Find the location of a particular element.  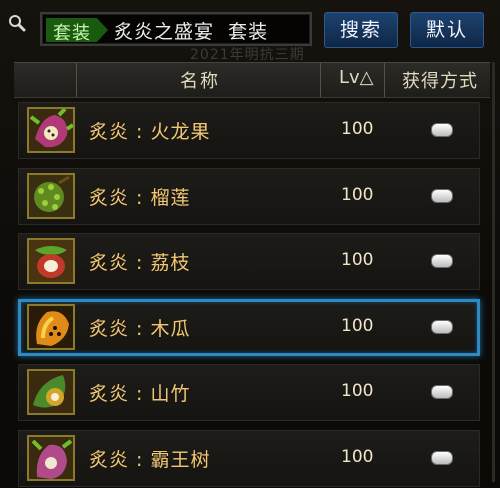

search-icon is located at coordinates (17, 23).